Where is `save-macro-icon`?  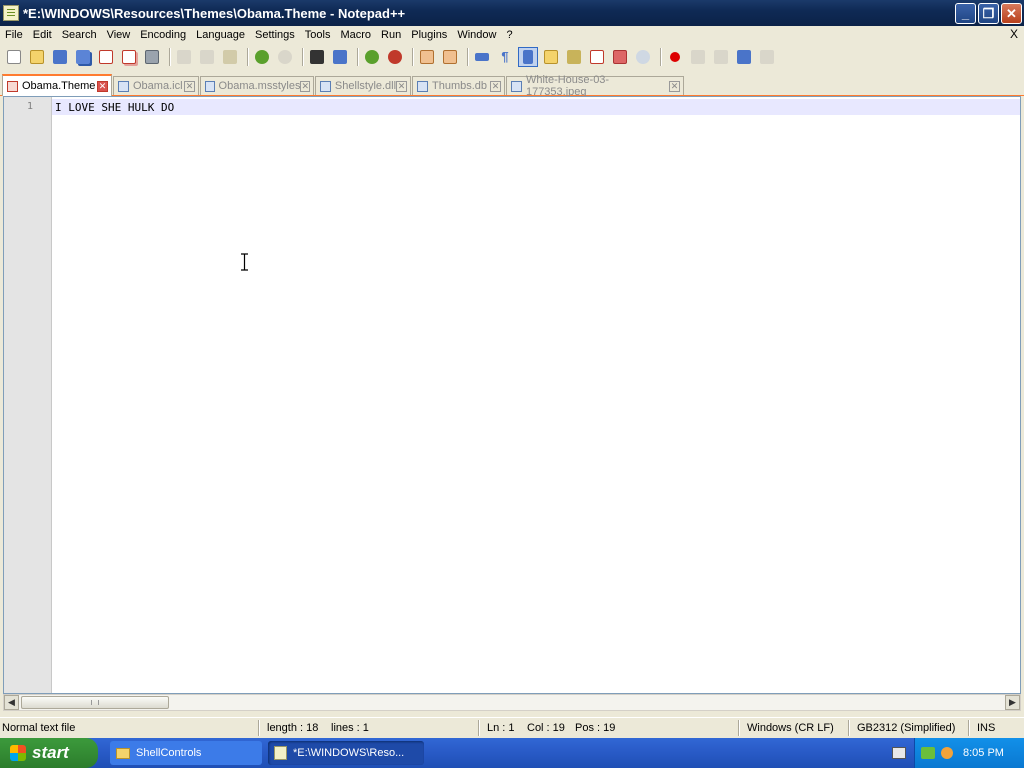 save-macro-icon is located at coordinates (767, 57).